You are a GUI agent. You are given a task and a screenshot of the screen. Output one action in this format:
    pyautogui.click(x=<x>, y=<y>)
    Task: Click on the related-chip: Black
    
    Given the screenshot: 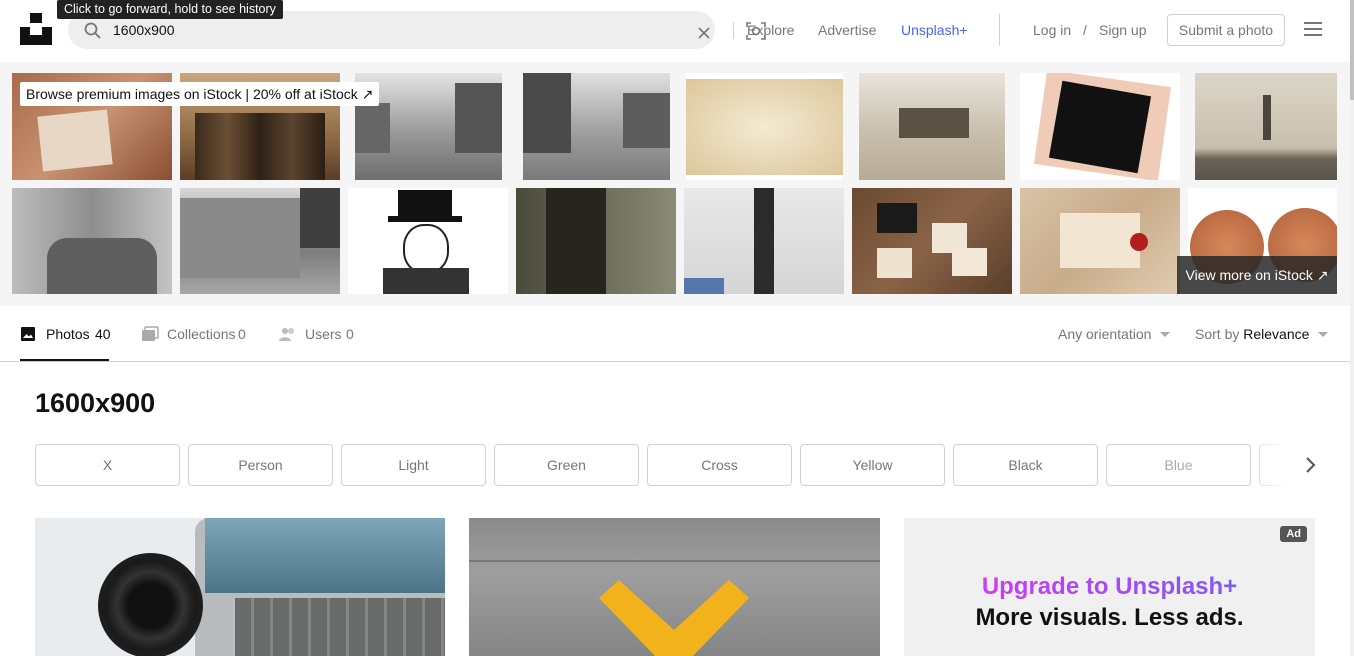 What is the action you would take?
    pyautogui.click(x=1025, y=465)
    